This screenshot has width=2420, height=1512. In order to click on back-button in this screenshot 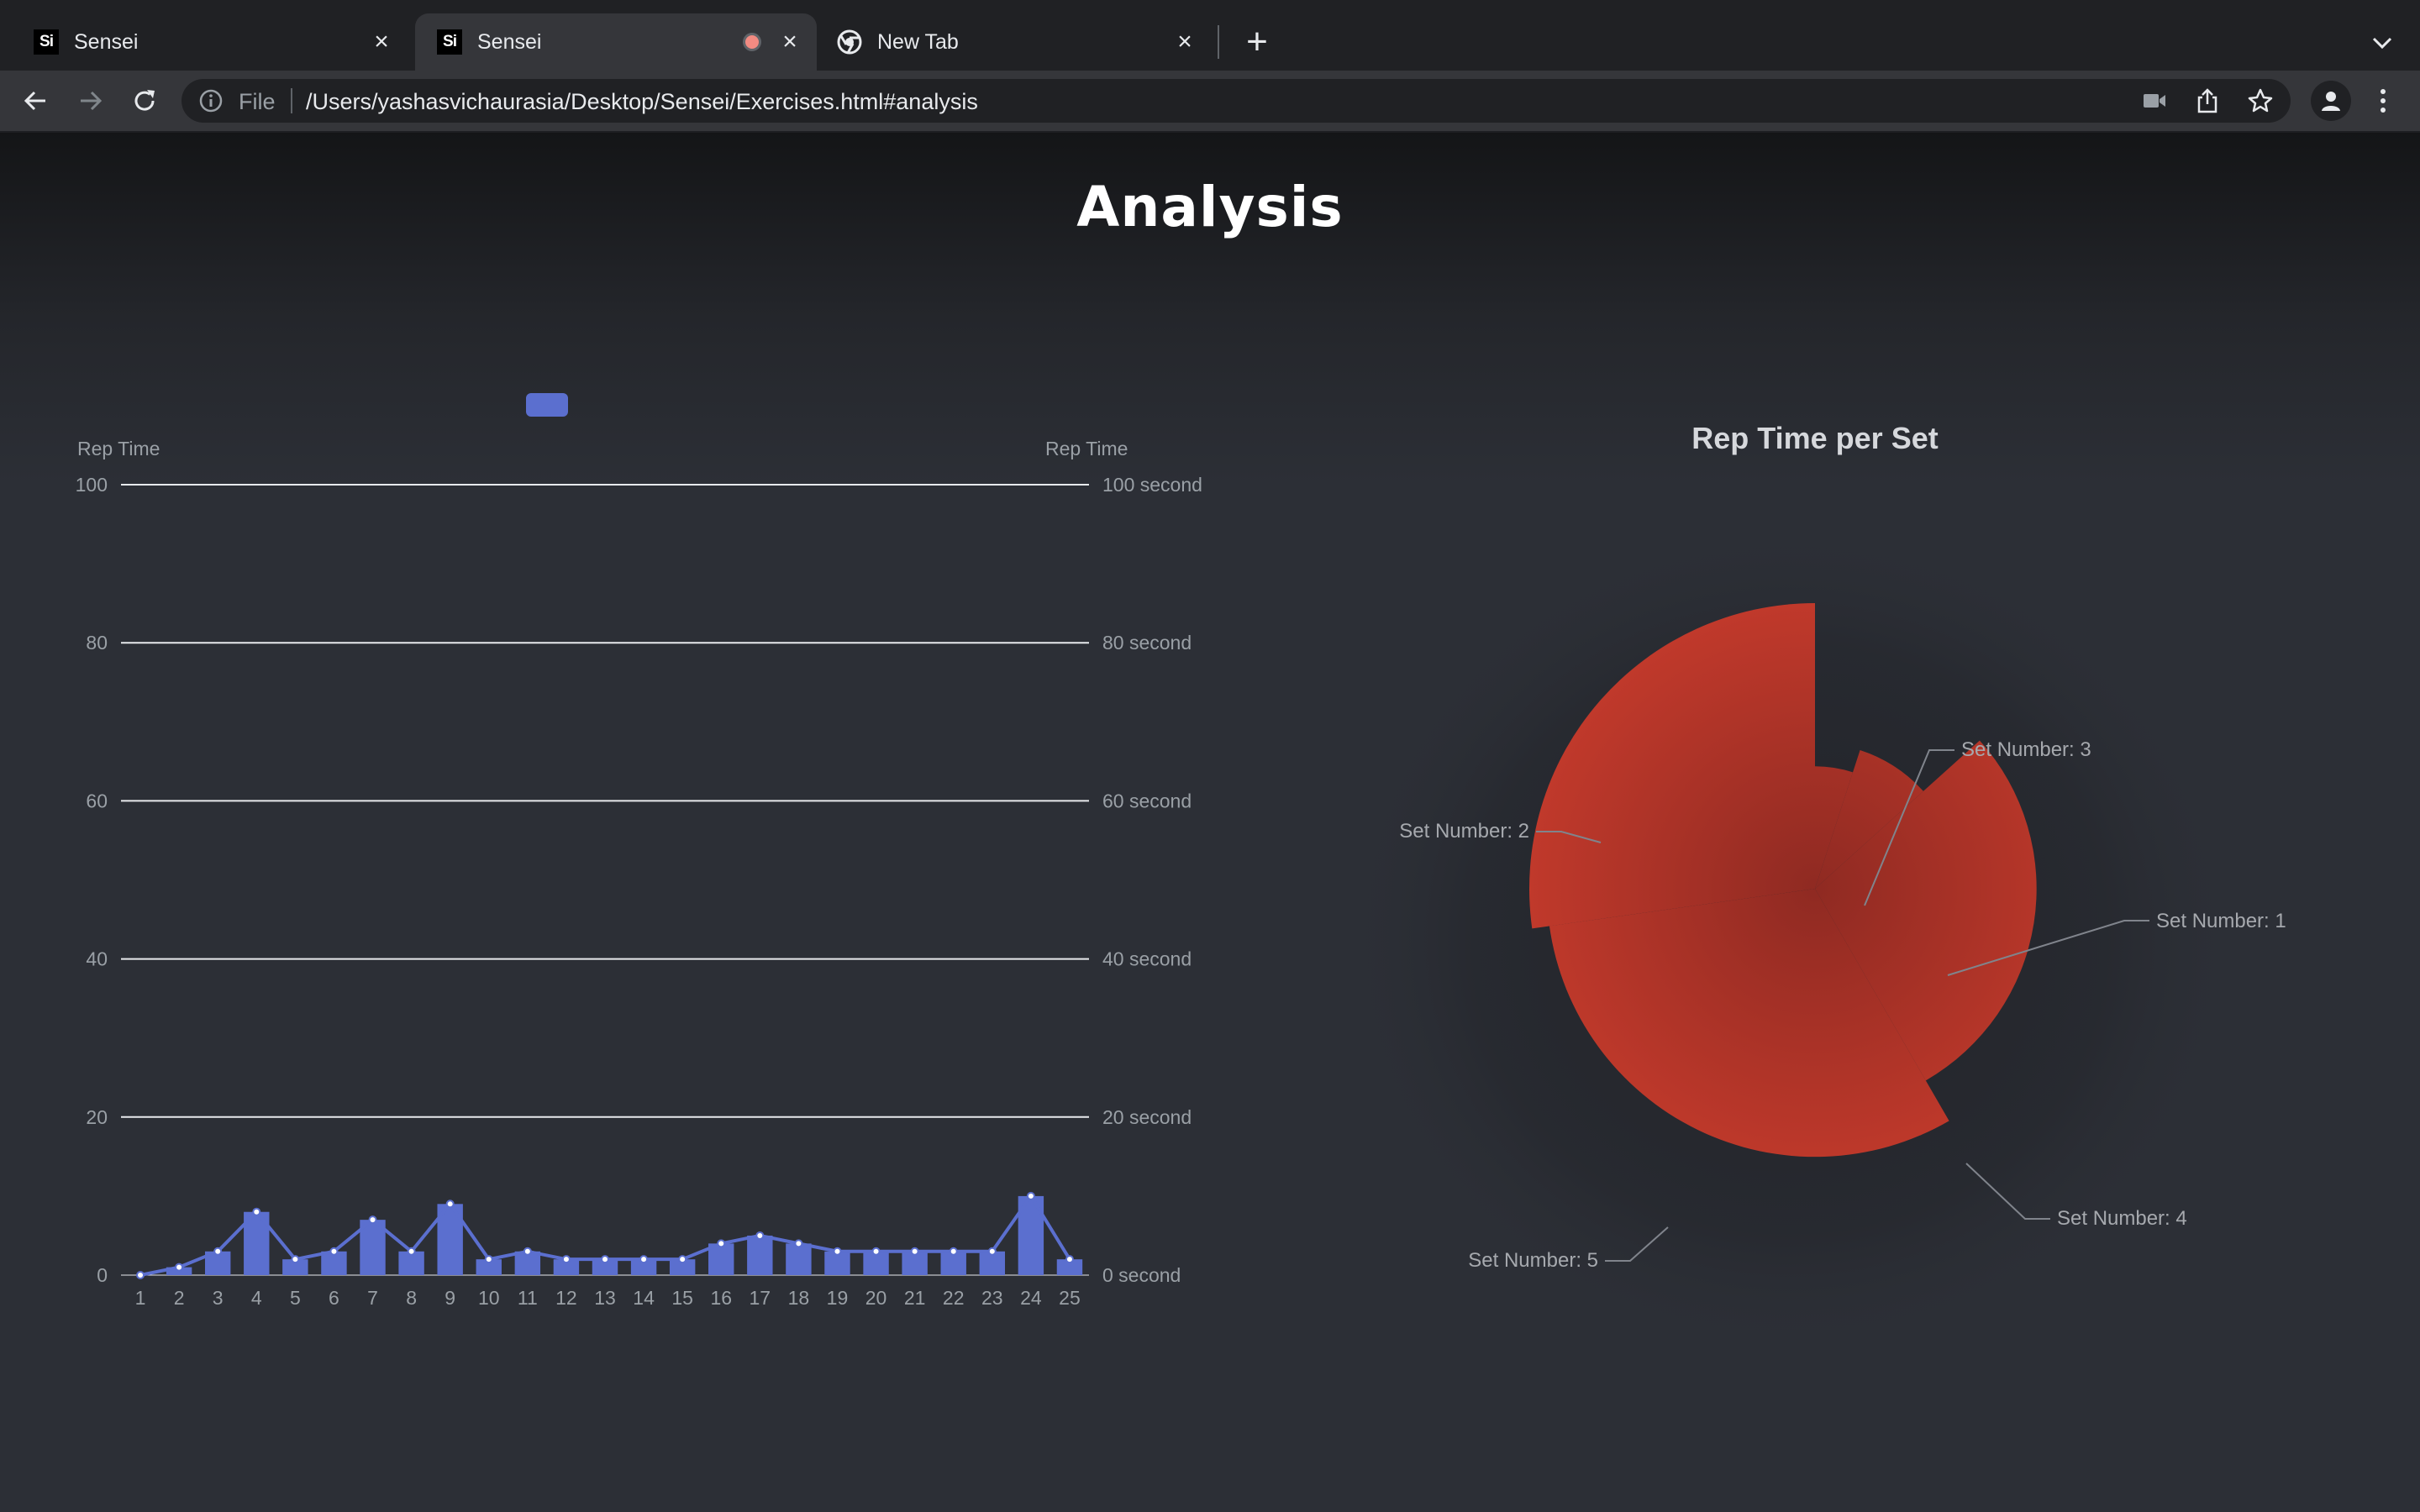, I will do `click(35, 101)`.